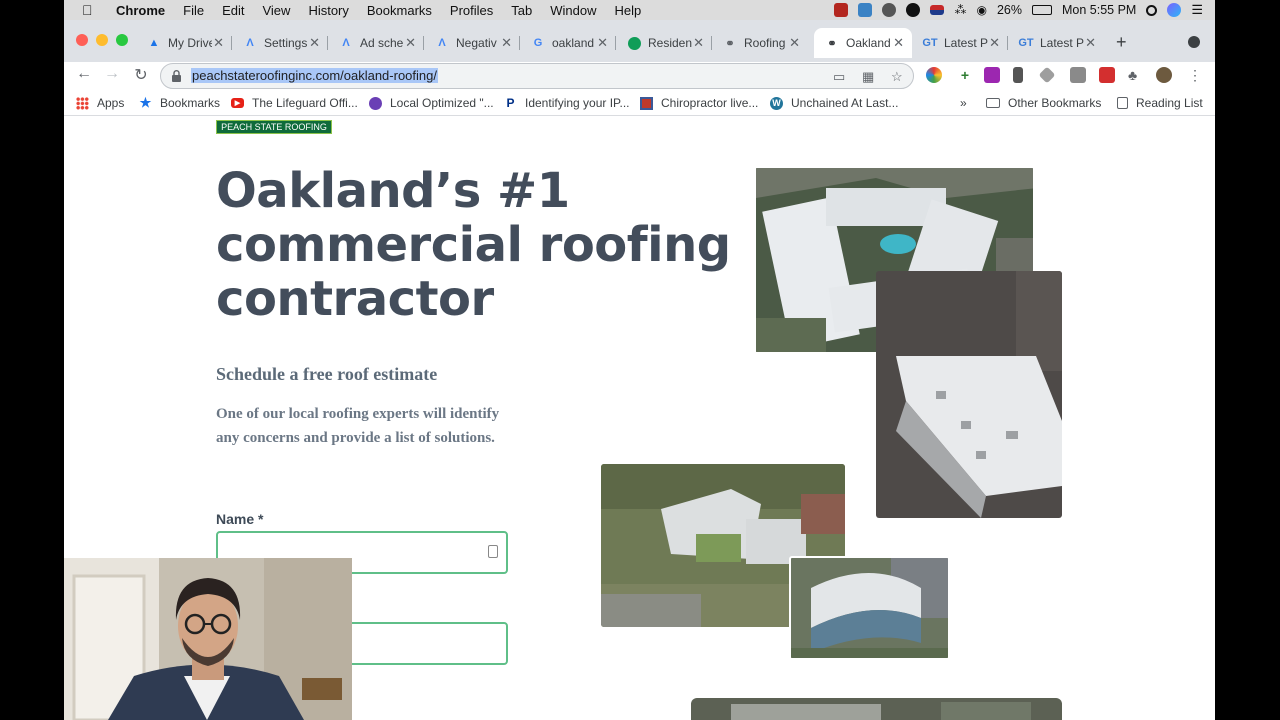  I want to click on menu-history: History, so click(328, 10).